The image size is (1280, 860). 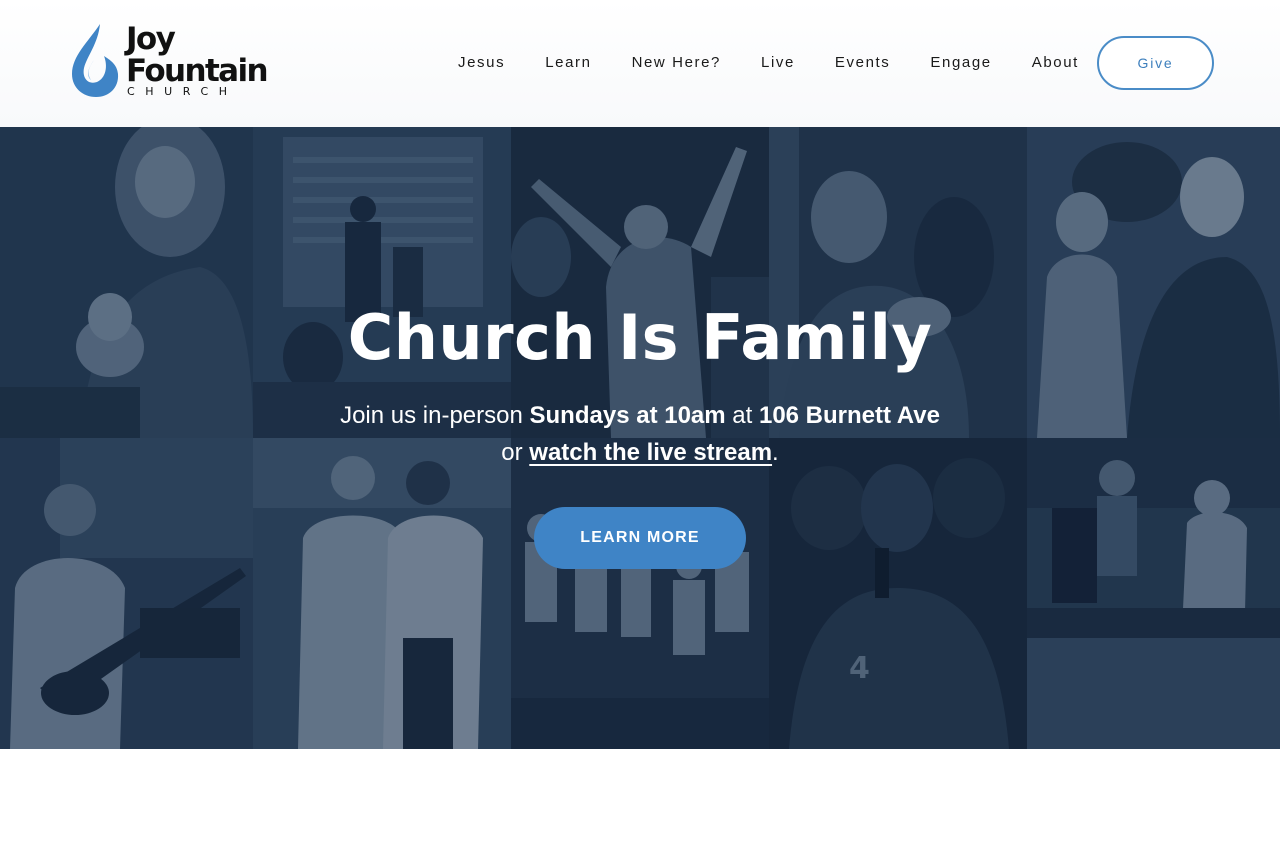 What do you see at coordinates (627, 415) in the screenshot?
I see `service-time: Sundays at 10am` at bounding box center [627, 415].